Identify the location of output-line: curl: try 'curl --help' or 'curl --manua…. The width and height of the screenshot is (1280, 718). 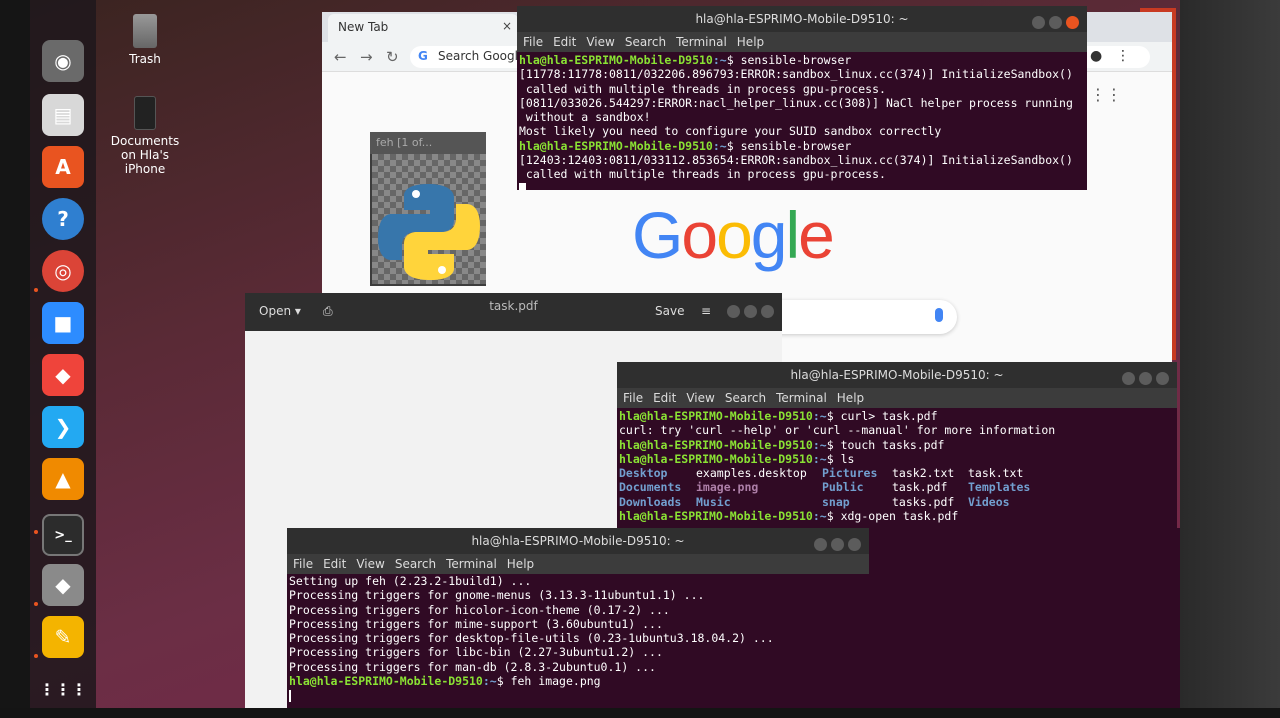
(837, 430).